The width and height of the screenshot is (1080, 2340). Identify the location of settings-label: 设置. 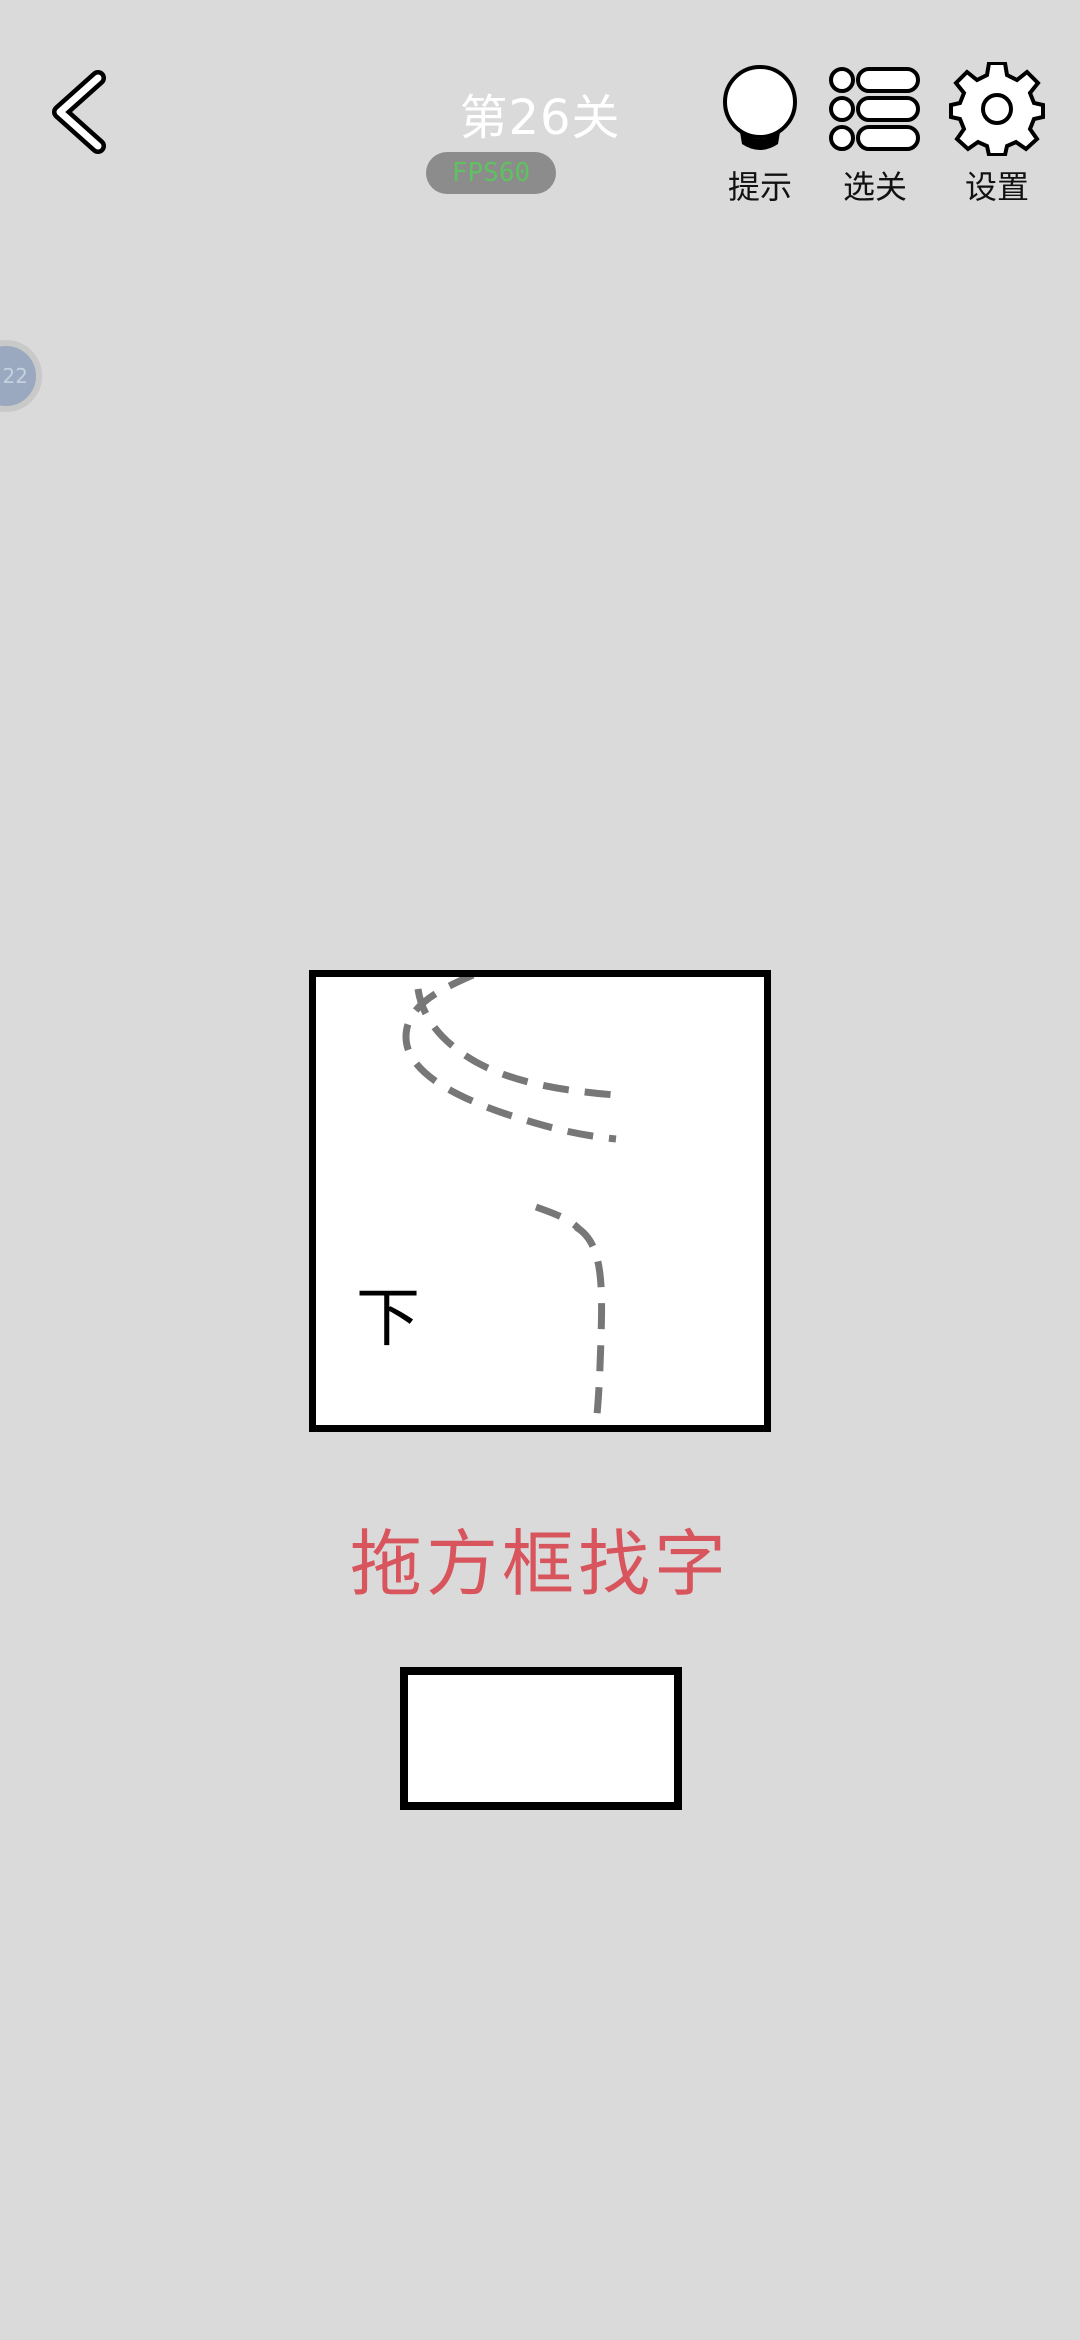
(996, 187).